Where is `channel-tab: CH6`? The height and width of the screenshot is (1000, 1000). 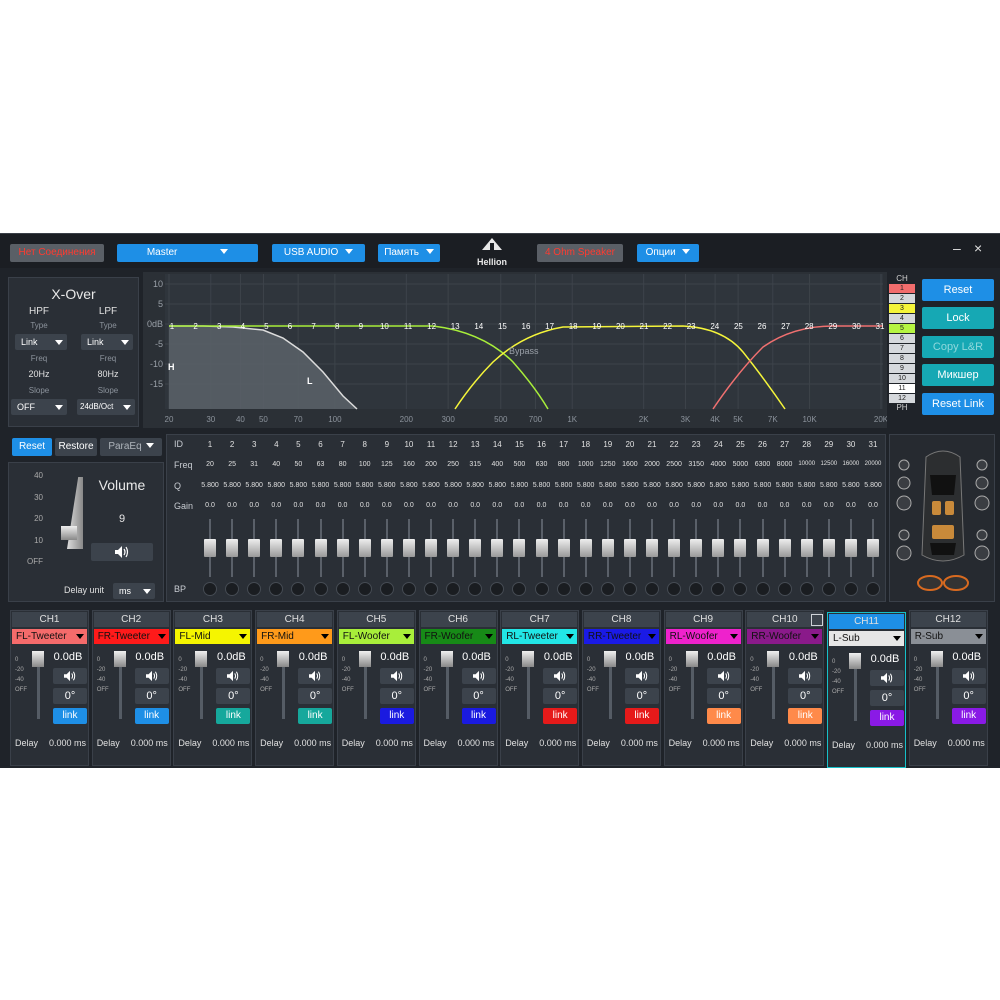
channel-tab: CH6 is located at coordinates (458, 619).